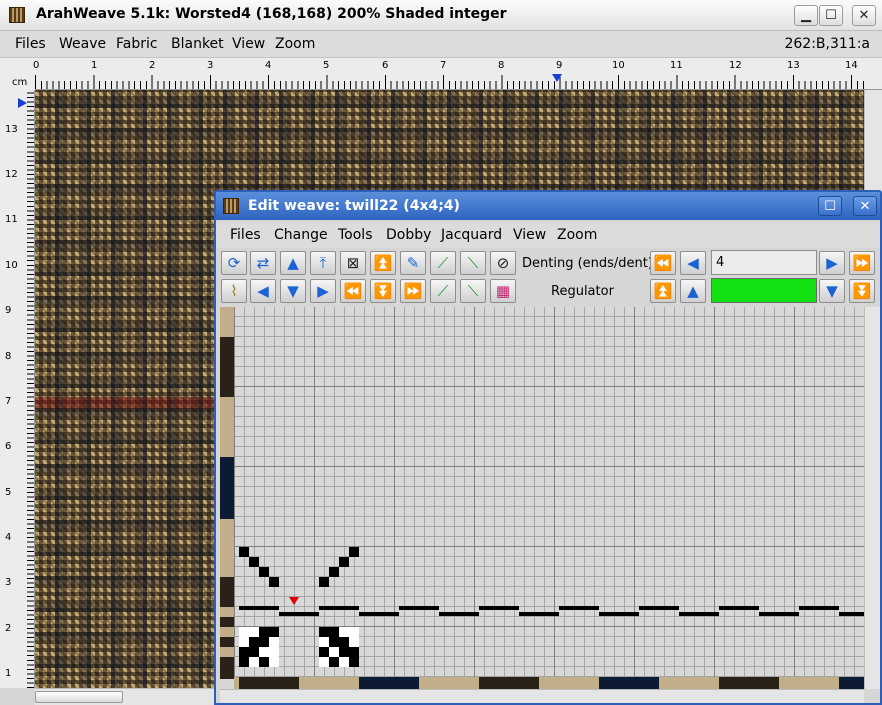  What do you see at coordinates (413, 263) in the screenshot?
I see `paint-button: ✎` at bounding box center [413, 263].